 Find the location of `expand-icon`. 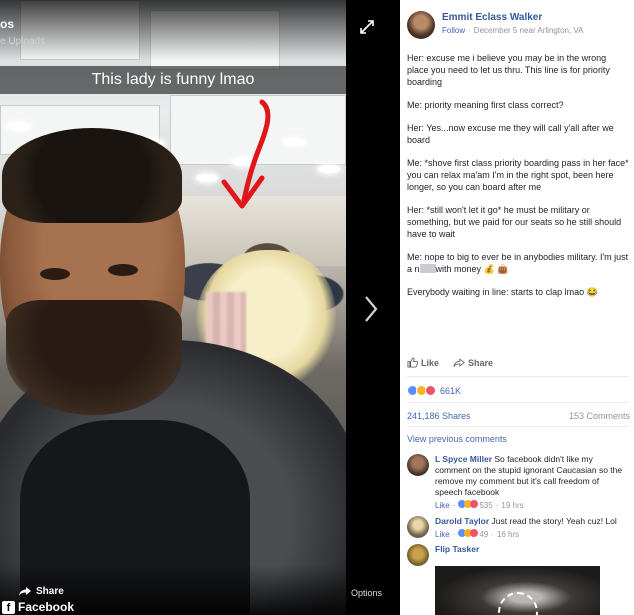

expand-icon is located at coordinates (367, 27).